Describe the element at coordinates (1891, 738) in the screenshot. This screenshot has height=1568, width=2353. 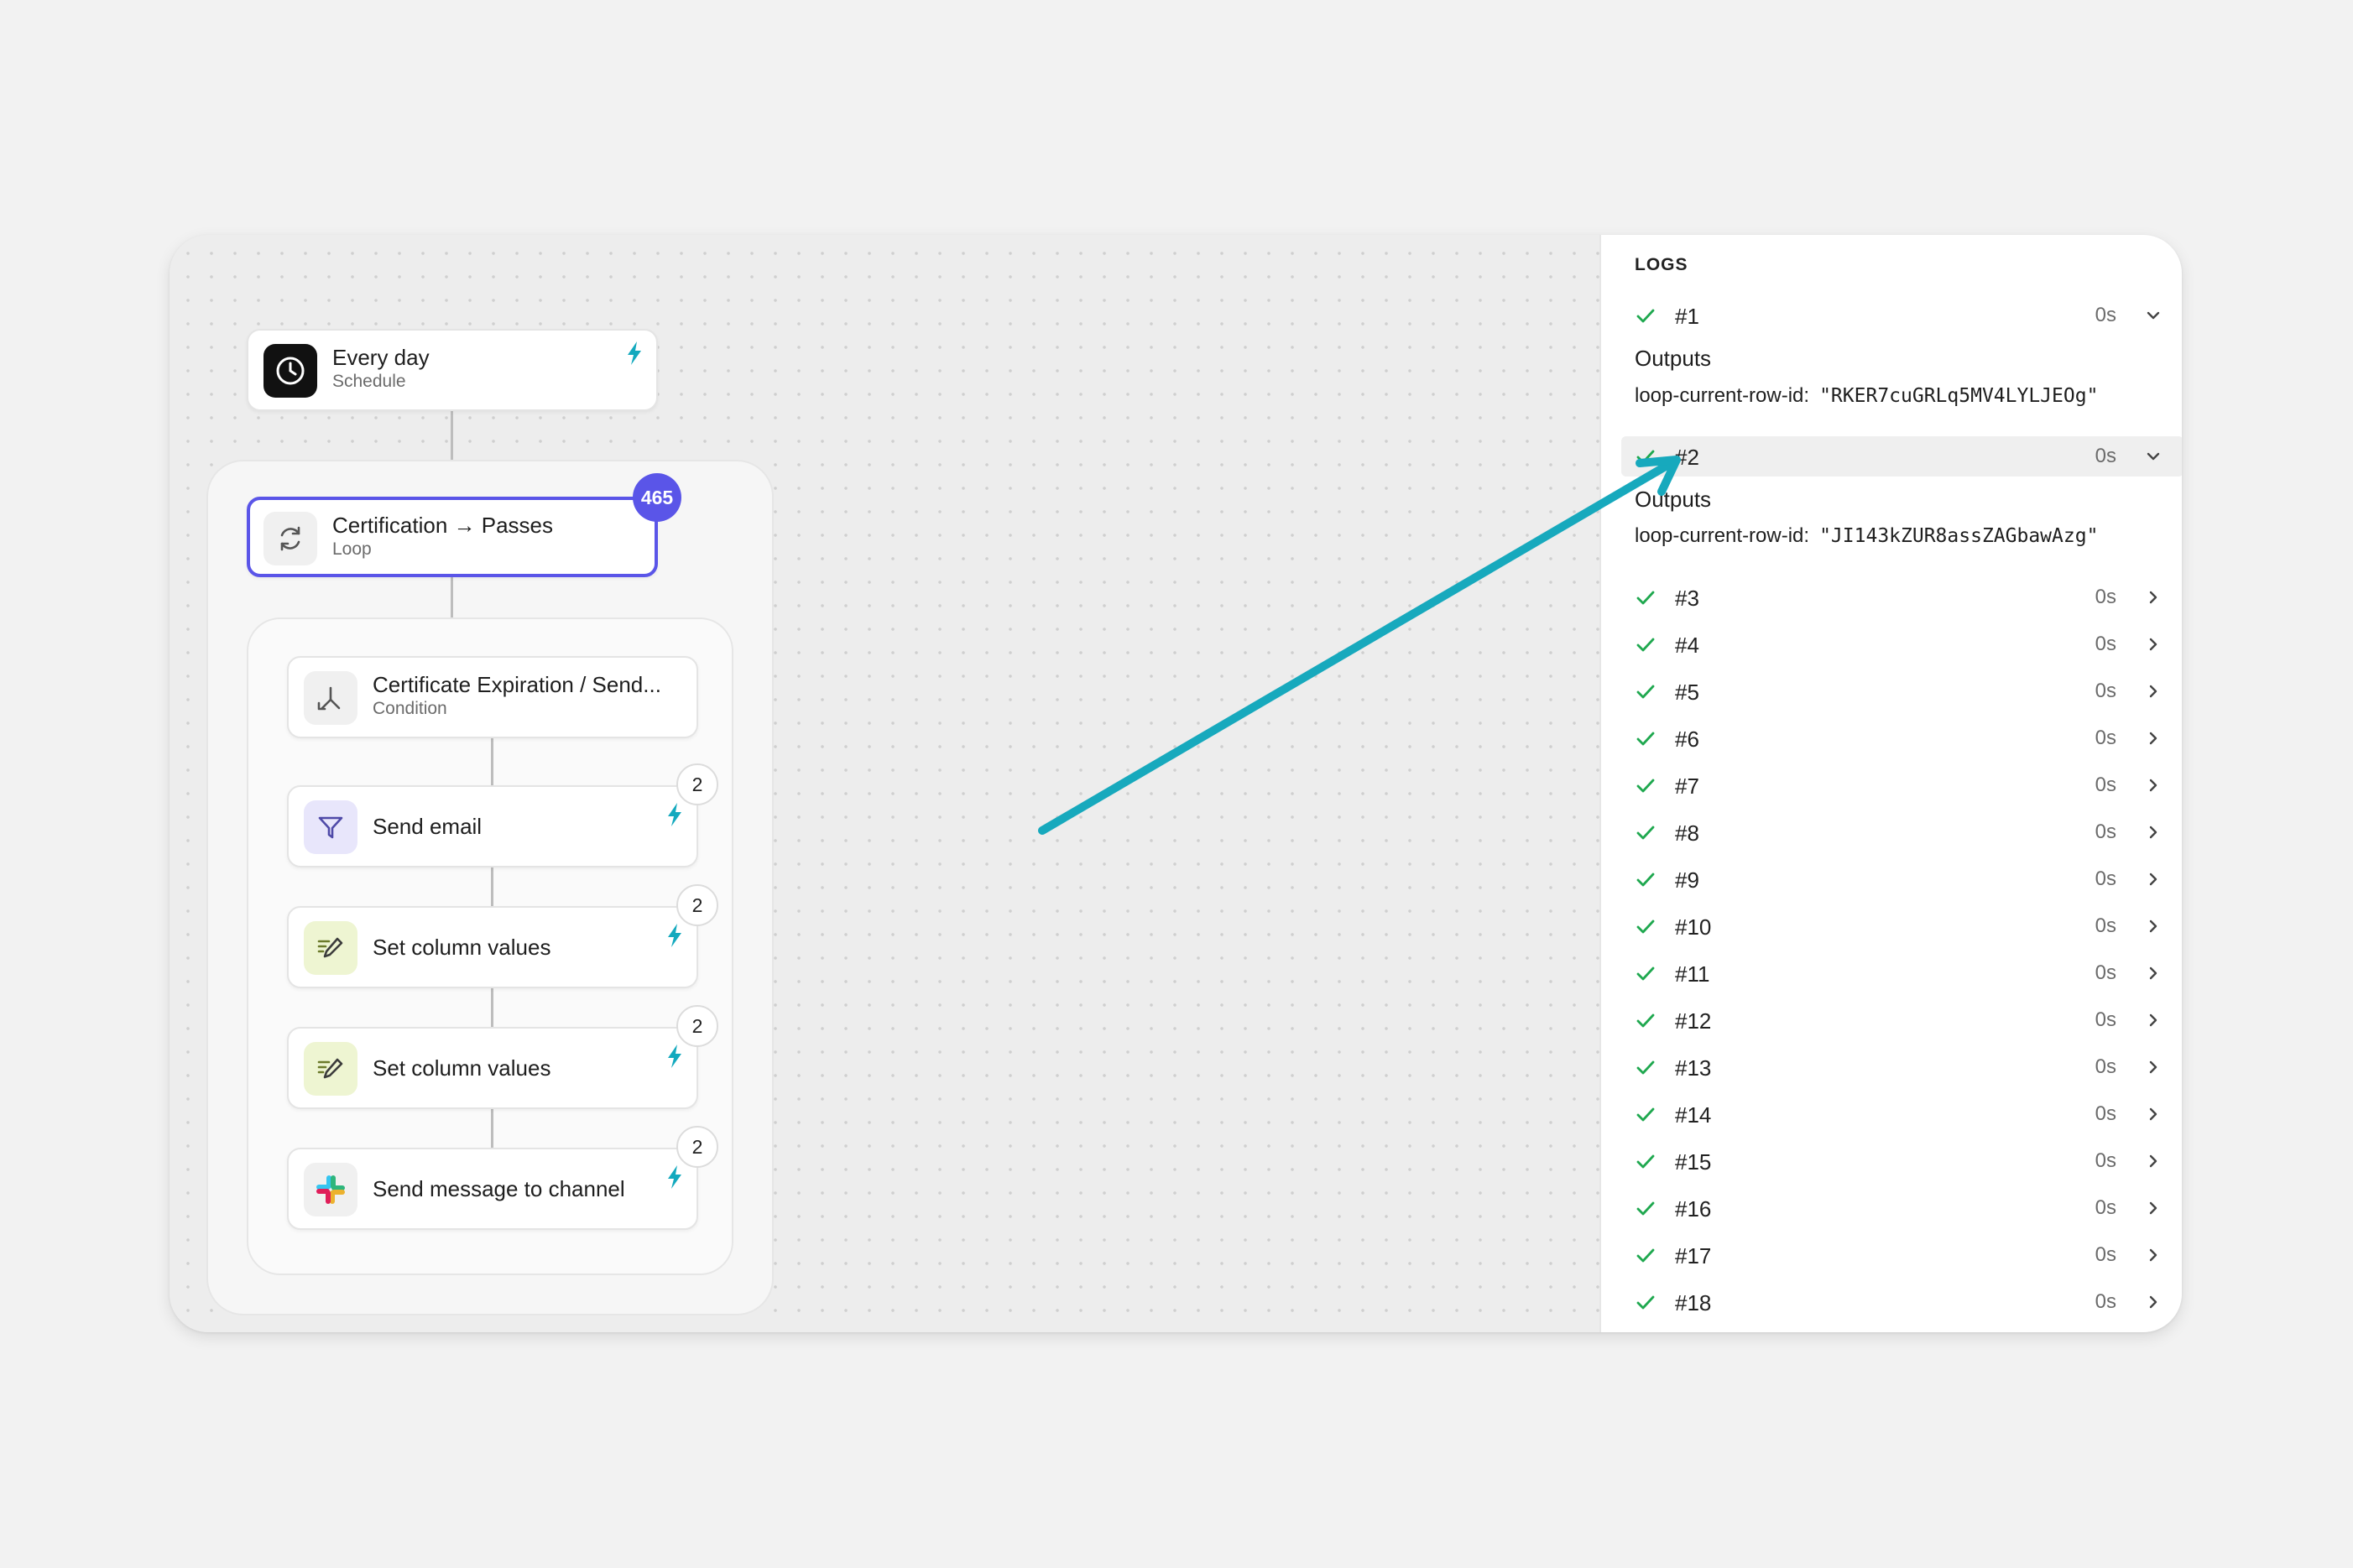
I see `log-entry: #6 0s` at that location.